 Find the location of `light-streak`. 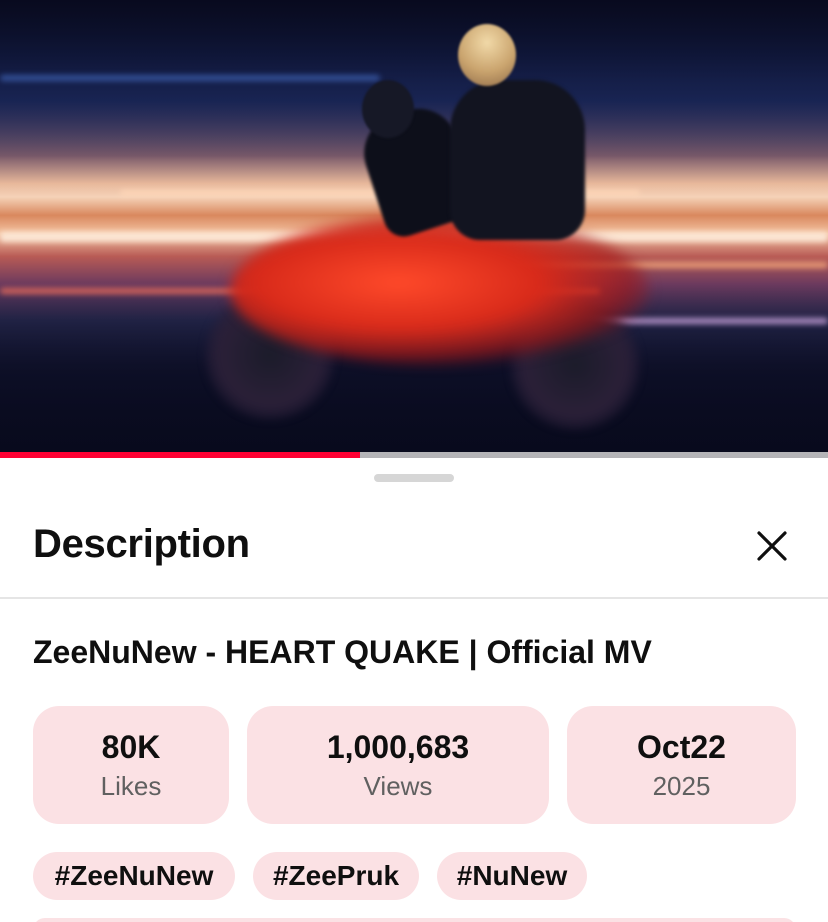

light-streak is located at coordinates (190, 78).